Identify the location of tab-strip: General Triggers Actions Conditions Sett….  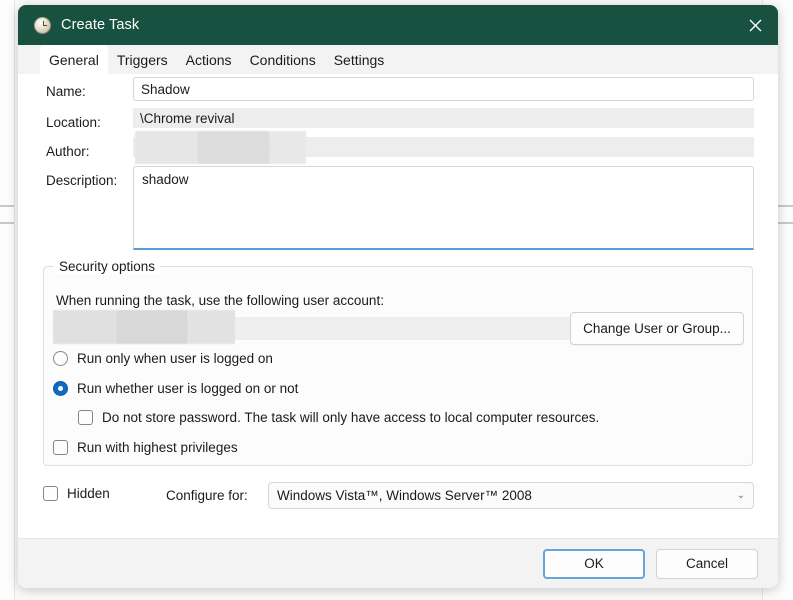
(398, 59).